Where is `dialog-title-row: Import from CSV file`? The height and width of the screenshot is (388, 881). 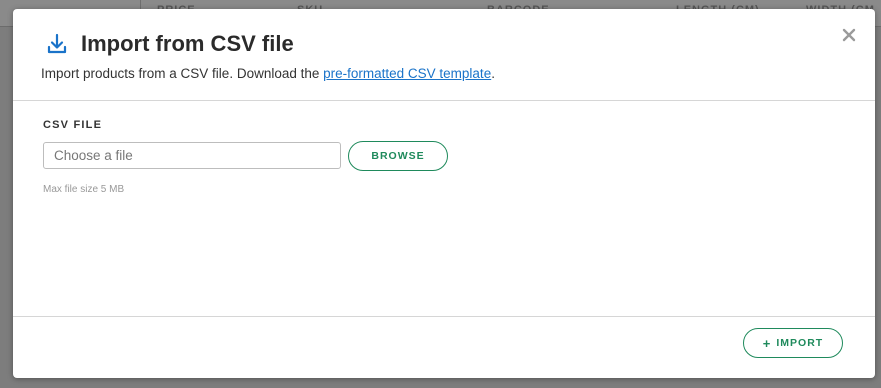
dialog-title-row: Import from CSV file is located at coordinates (170, 44).